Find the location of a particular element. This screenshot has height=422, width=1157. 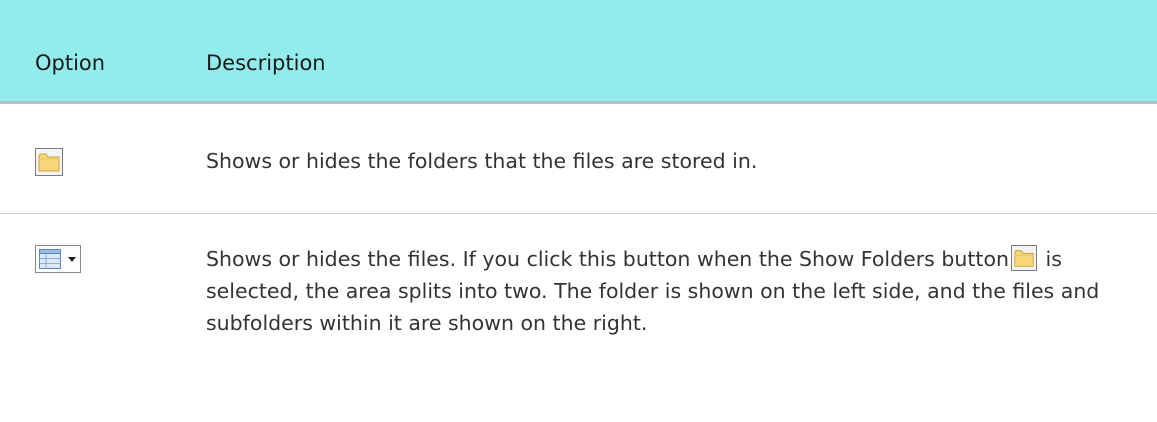

show-folders-button is located at coordinates (49, 162).